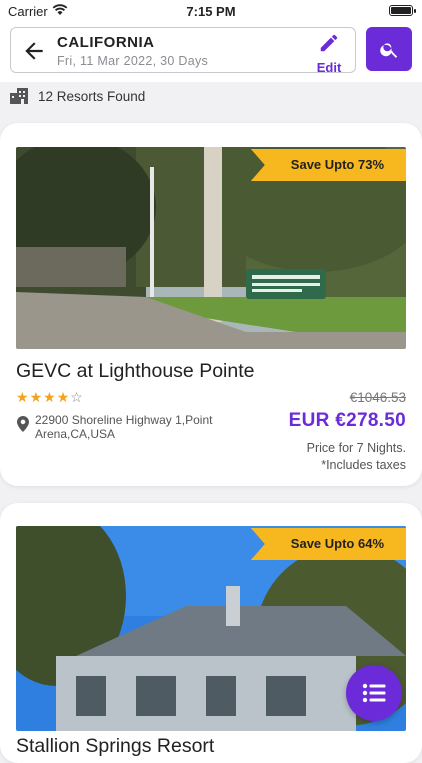 The image size is (422, 763). I want to click on save-badge: Save Upto 64%, so click(328, 544).